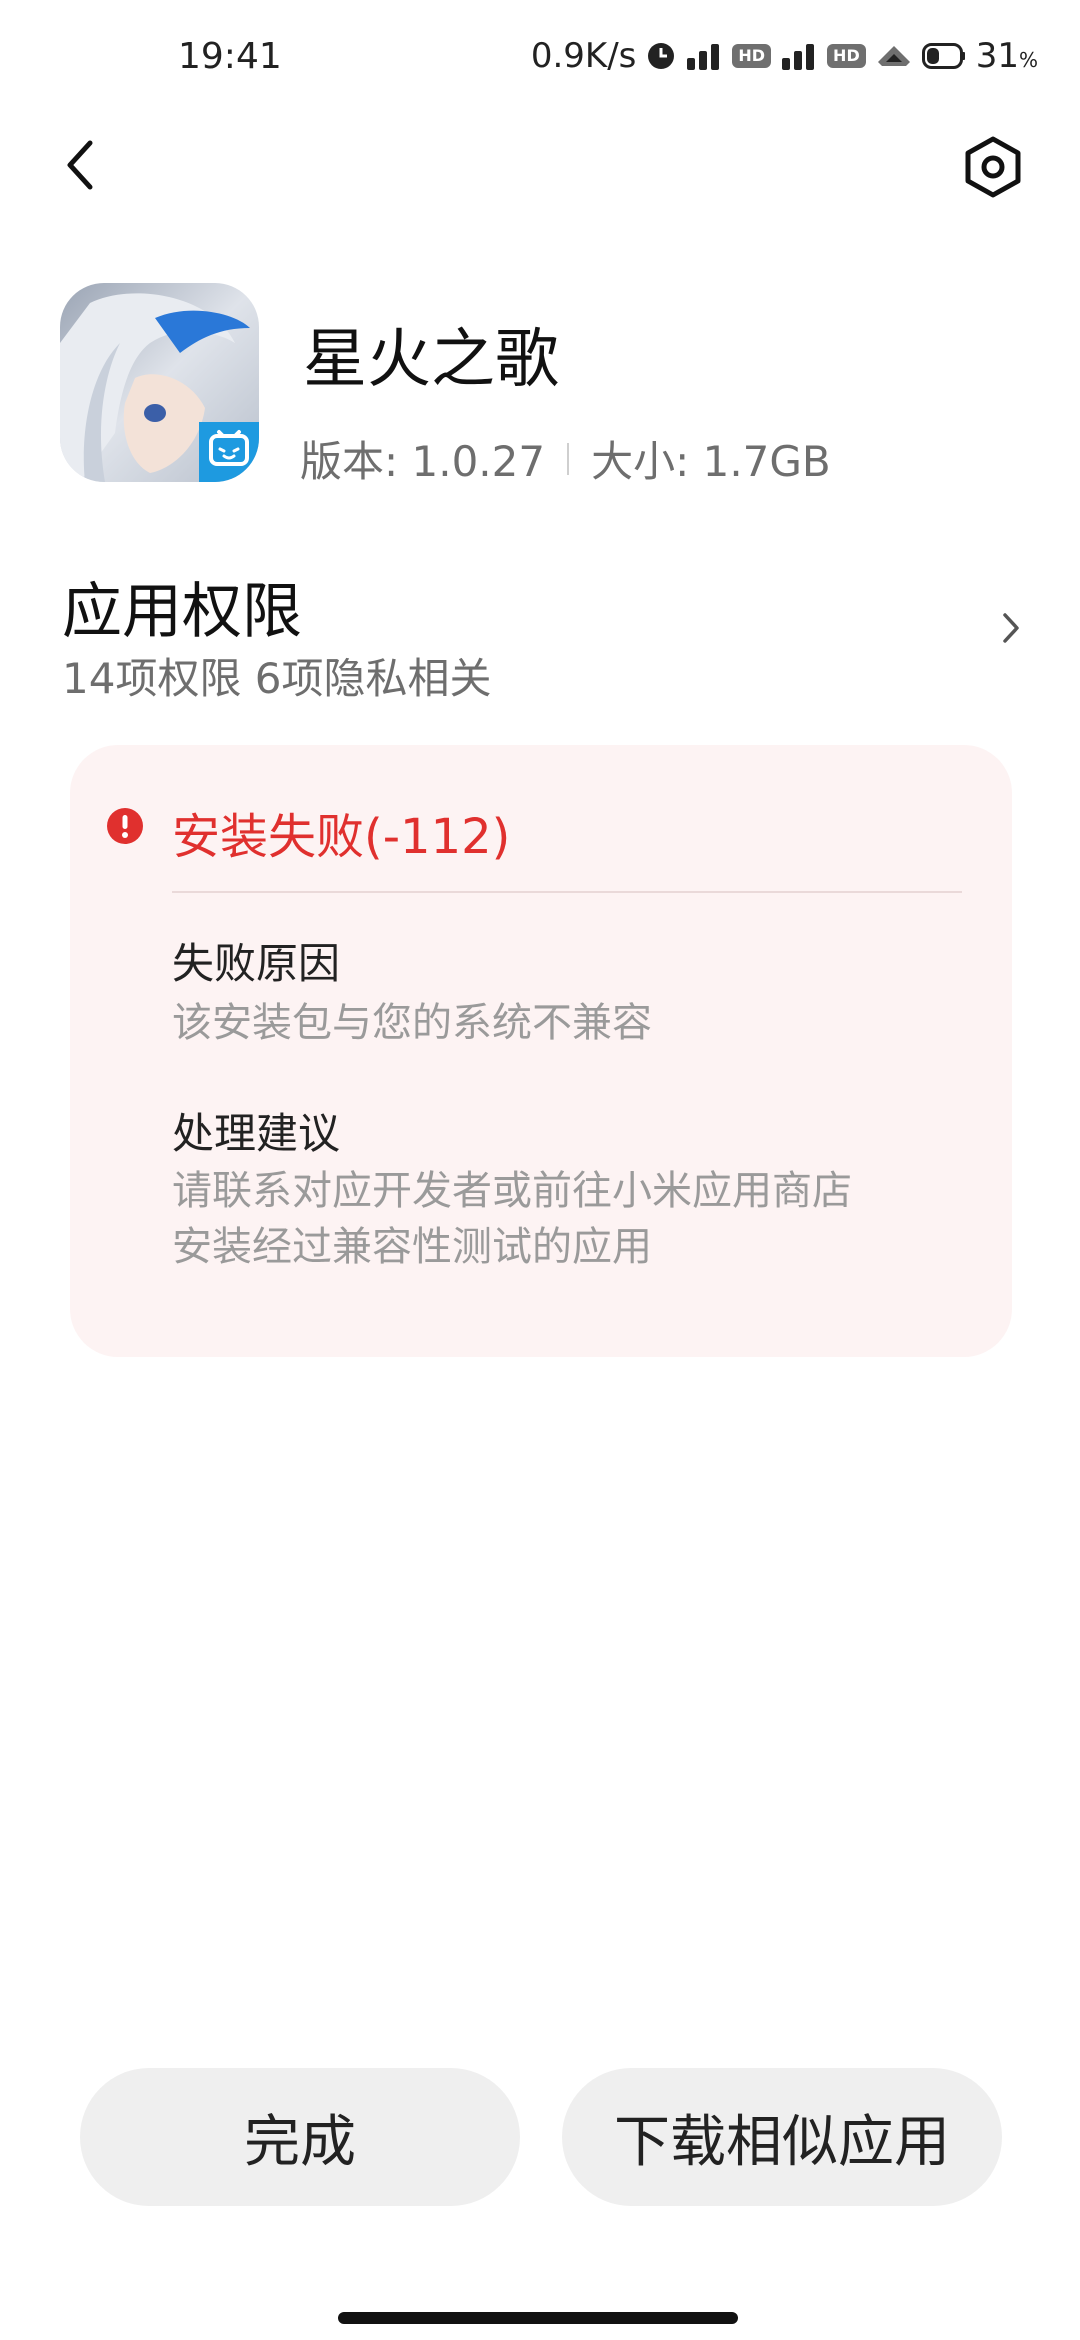  What do you see at coordinates (782, 2137) in the screenshot?
I see `download-similar-apps-button: 下载相似应用` at bounding box center [782, 2137].